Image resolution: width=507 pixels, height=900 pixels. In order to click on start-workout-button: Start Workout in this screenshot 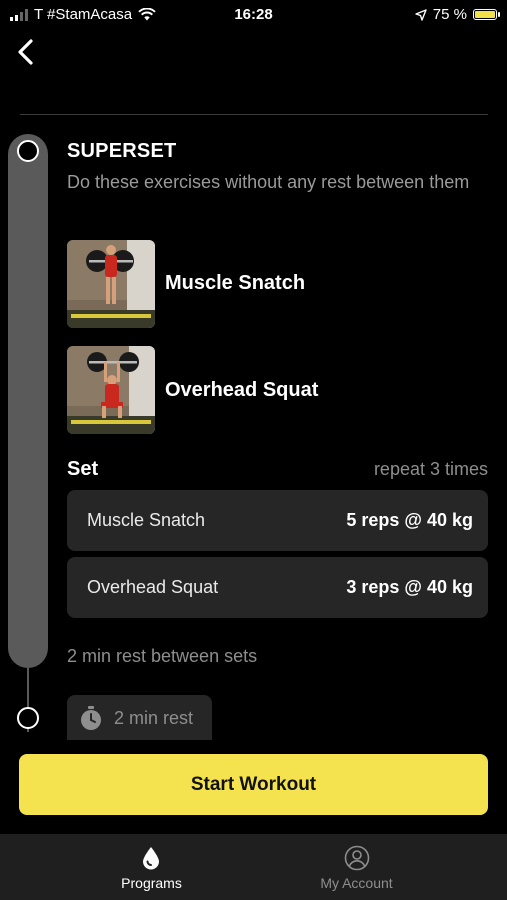, I will do `click(253, 784)`.